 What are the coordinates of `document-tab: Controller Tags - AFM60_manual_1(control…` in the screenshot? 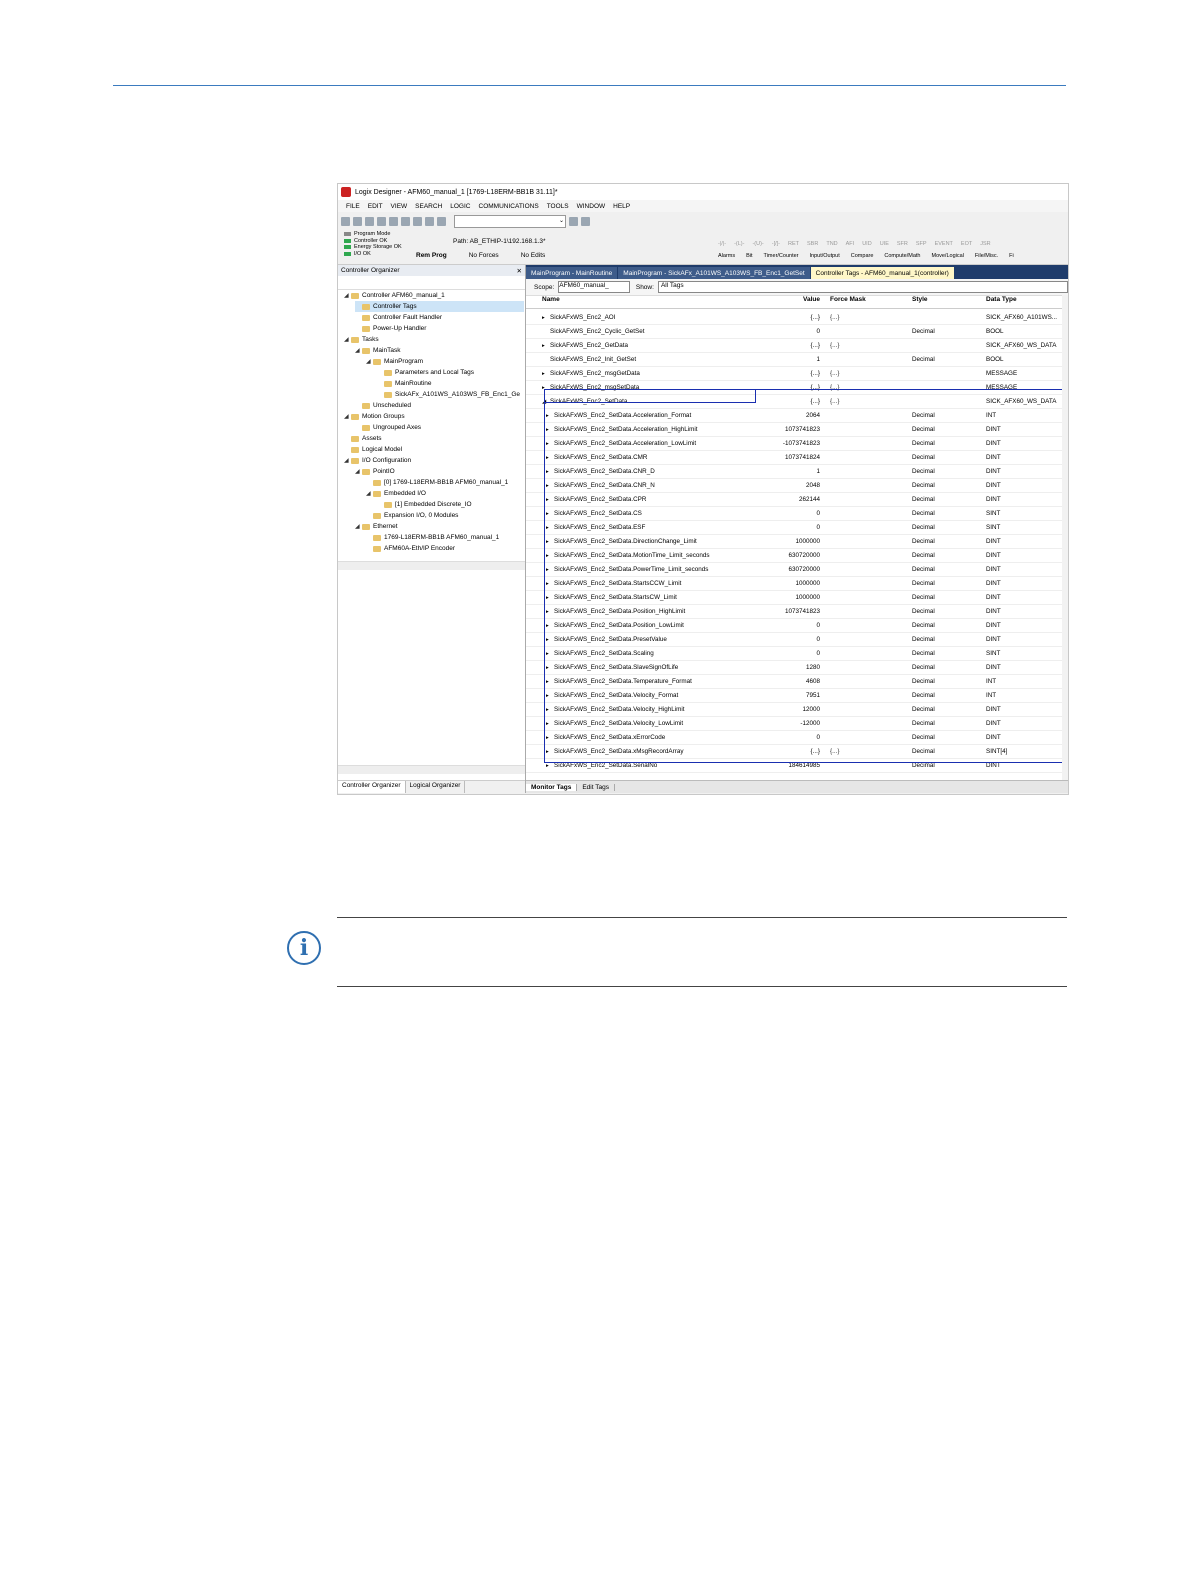 It's located at (882, 273).